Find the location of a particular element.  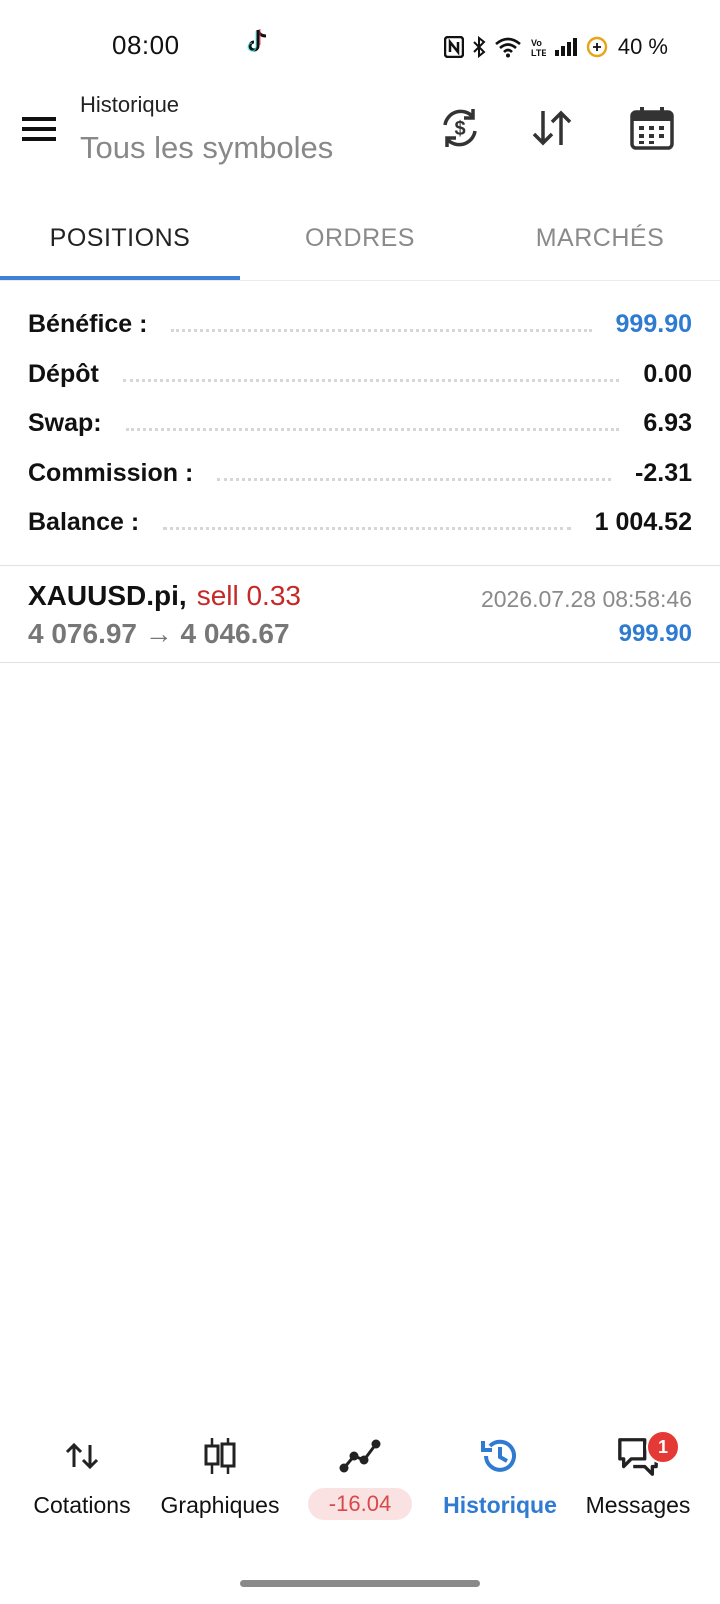

battery-level: 40 % is located at coordinates (642, 46).